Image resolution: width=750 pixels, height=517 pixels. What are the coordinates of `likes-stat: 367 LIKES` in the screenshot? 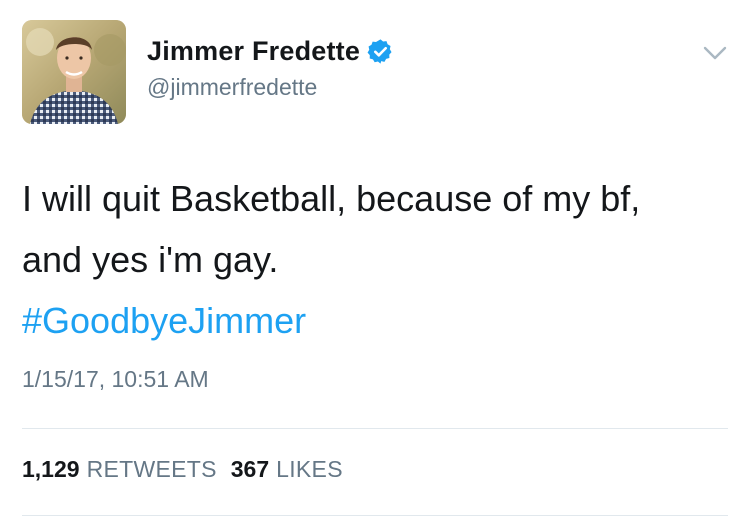 It's located at (287, 469).